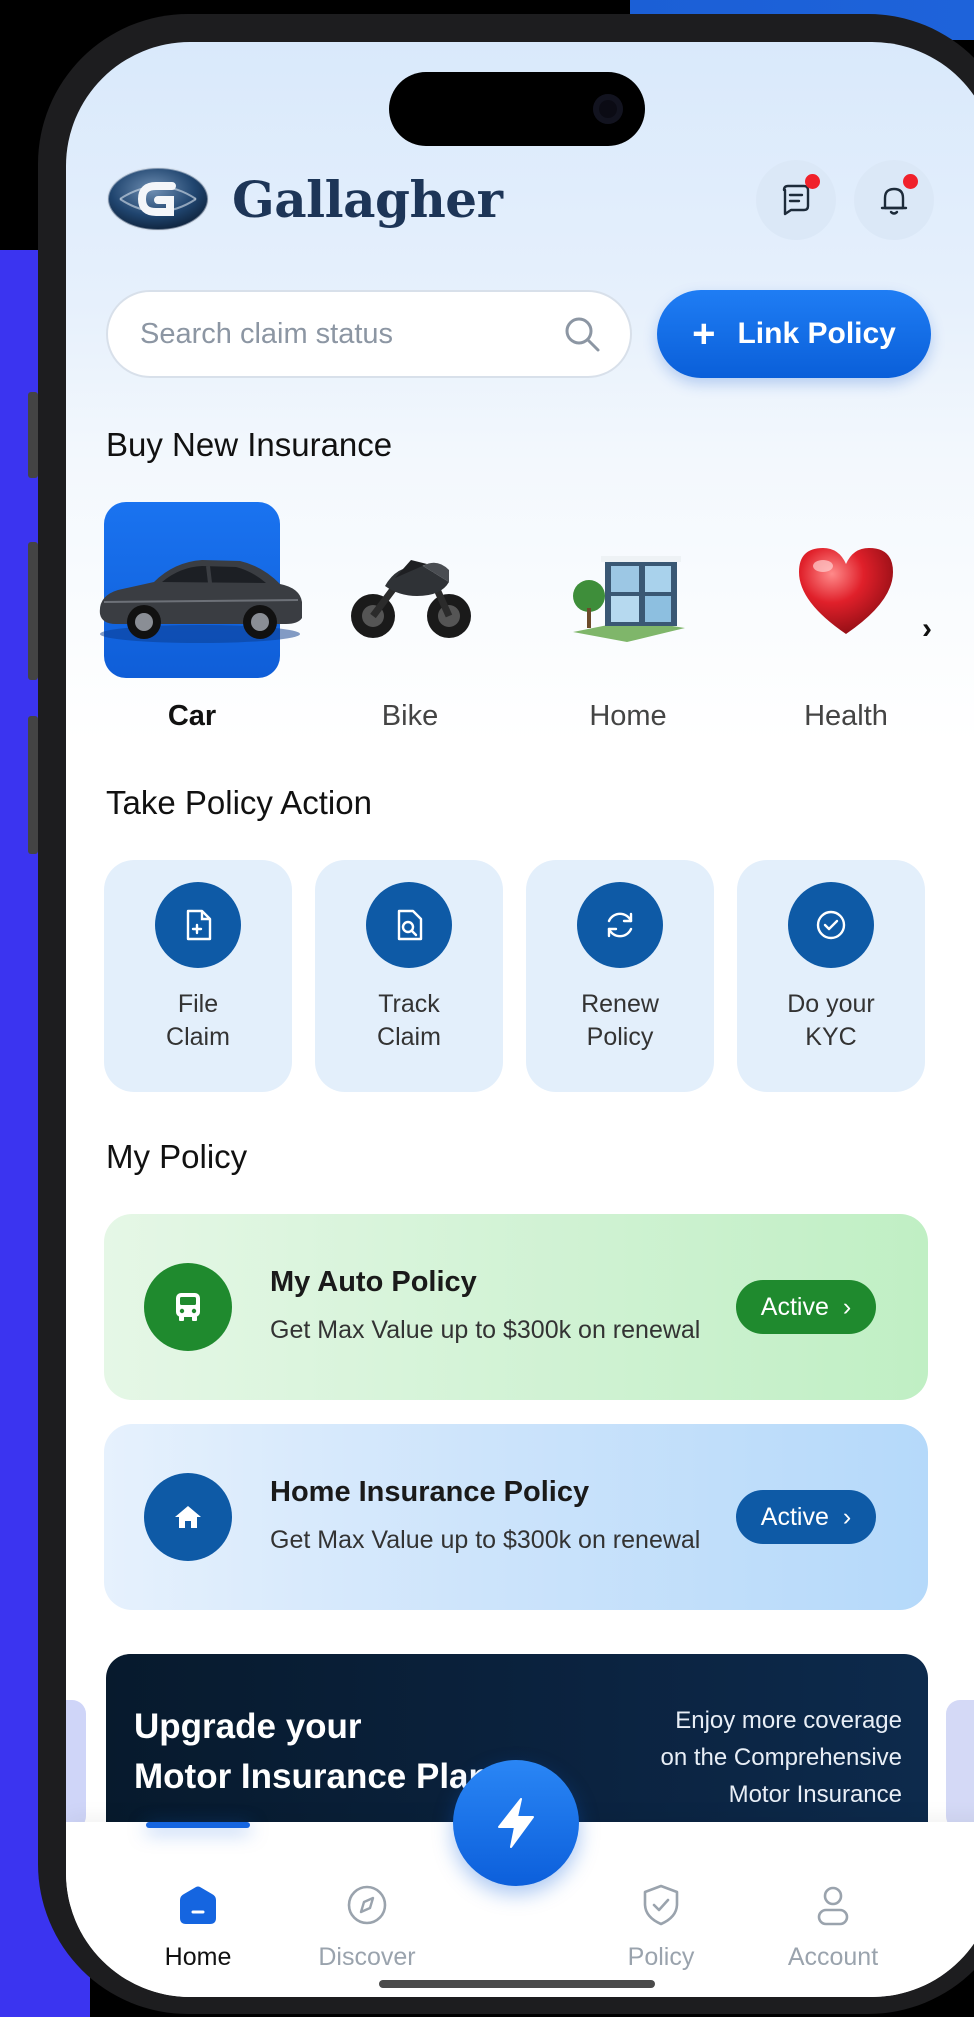 This screenshot has width=974, height=2017. I want to click on shield-check-icon, so click(661, 1905).